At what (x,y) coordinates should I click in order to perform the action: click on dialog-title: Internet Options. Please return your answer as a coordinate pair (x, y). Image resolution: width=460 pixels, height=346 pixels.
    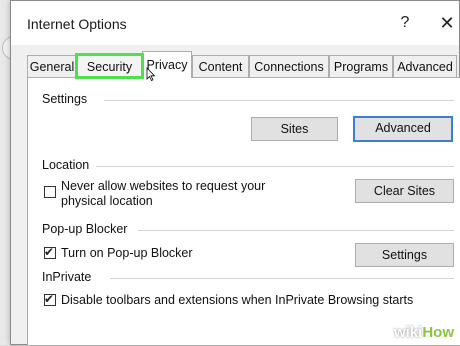
    Looking at the image, I should click on (77, 24).